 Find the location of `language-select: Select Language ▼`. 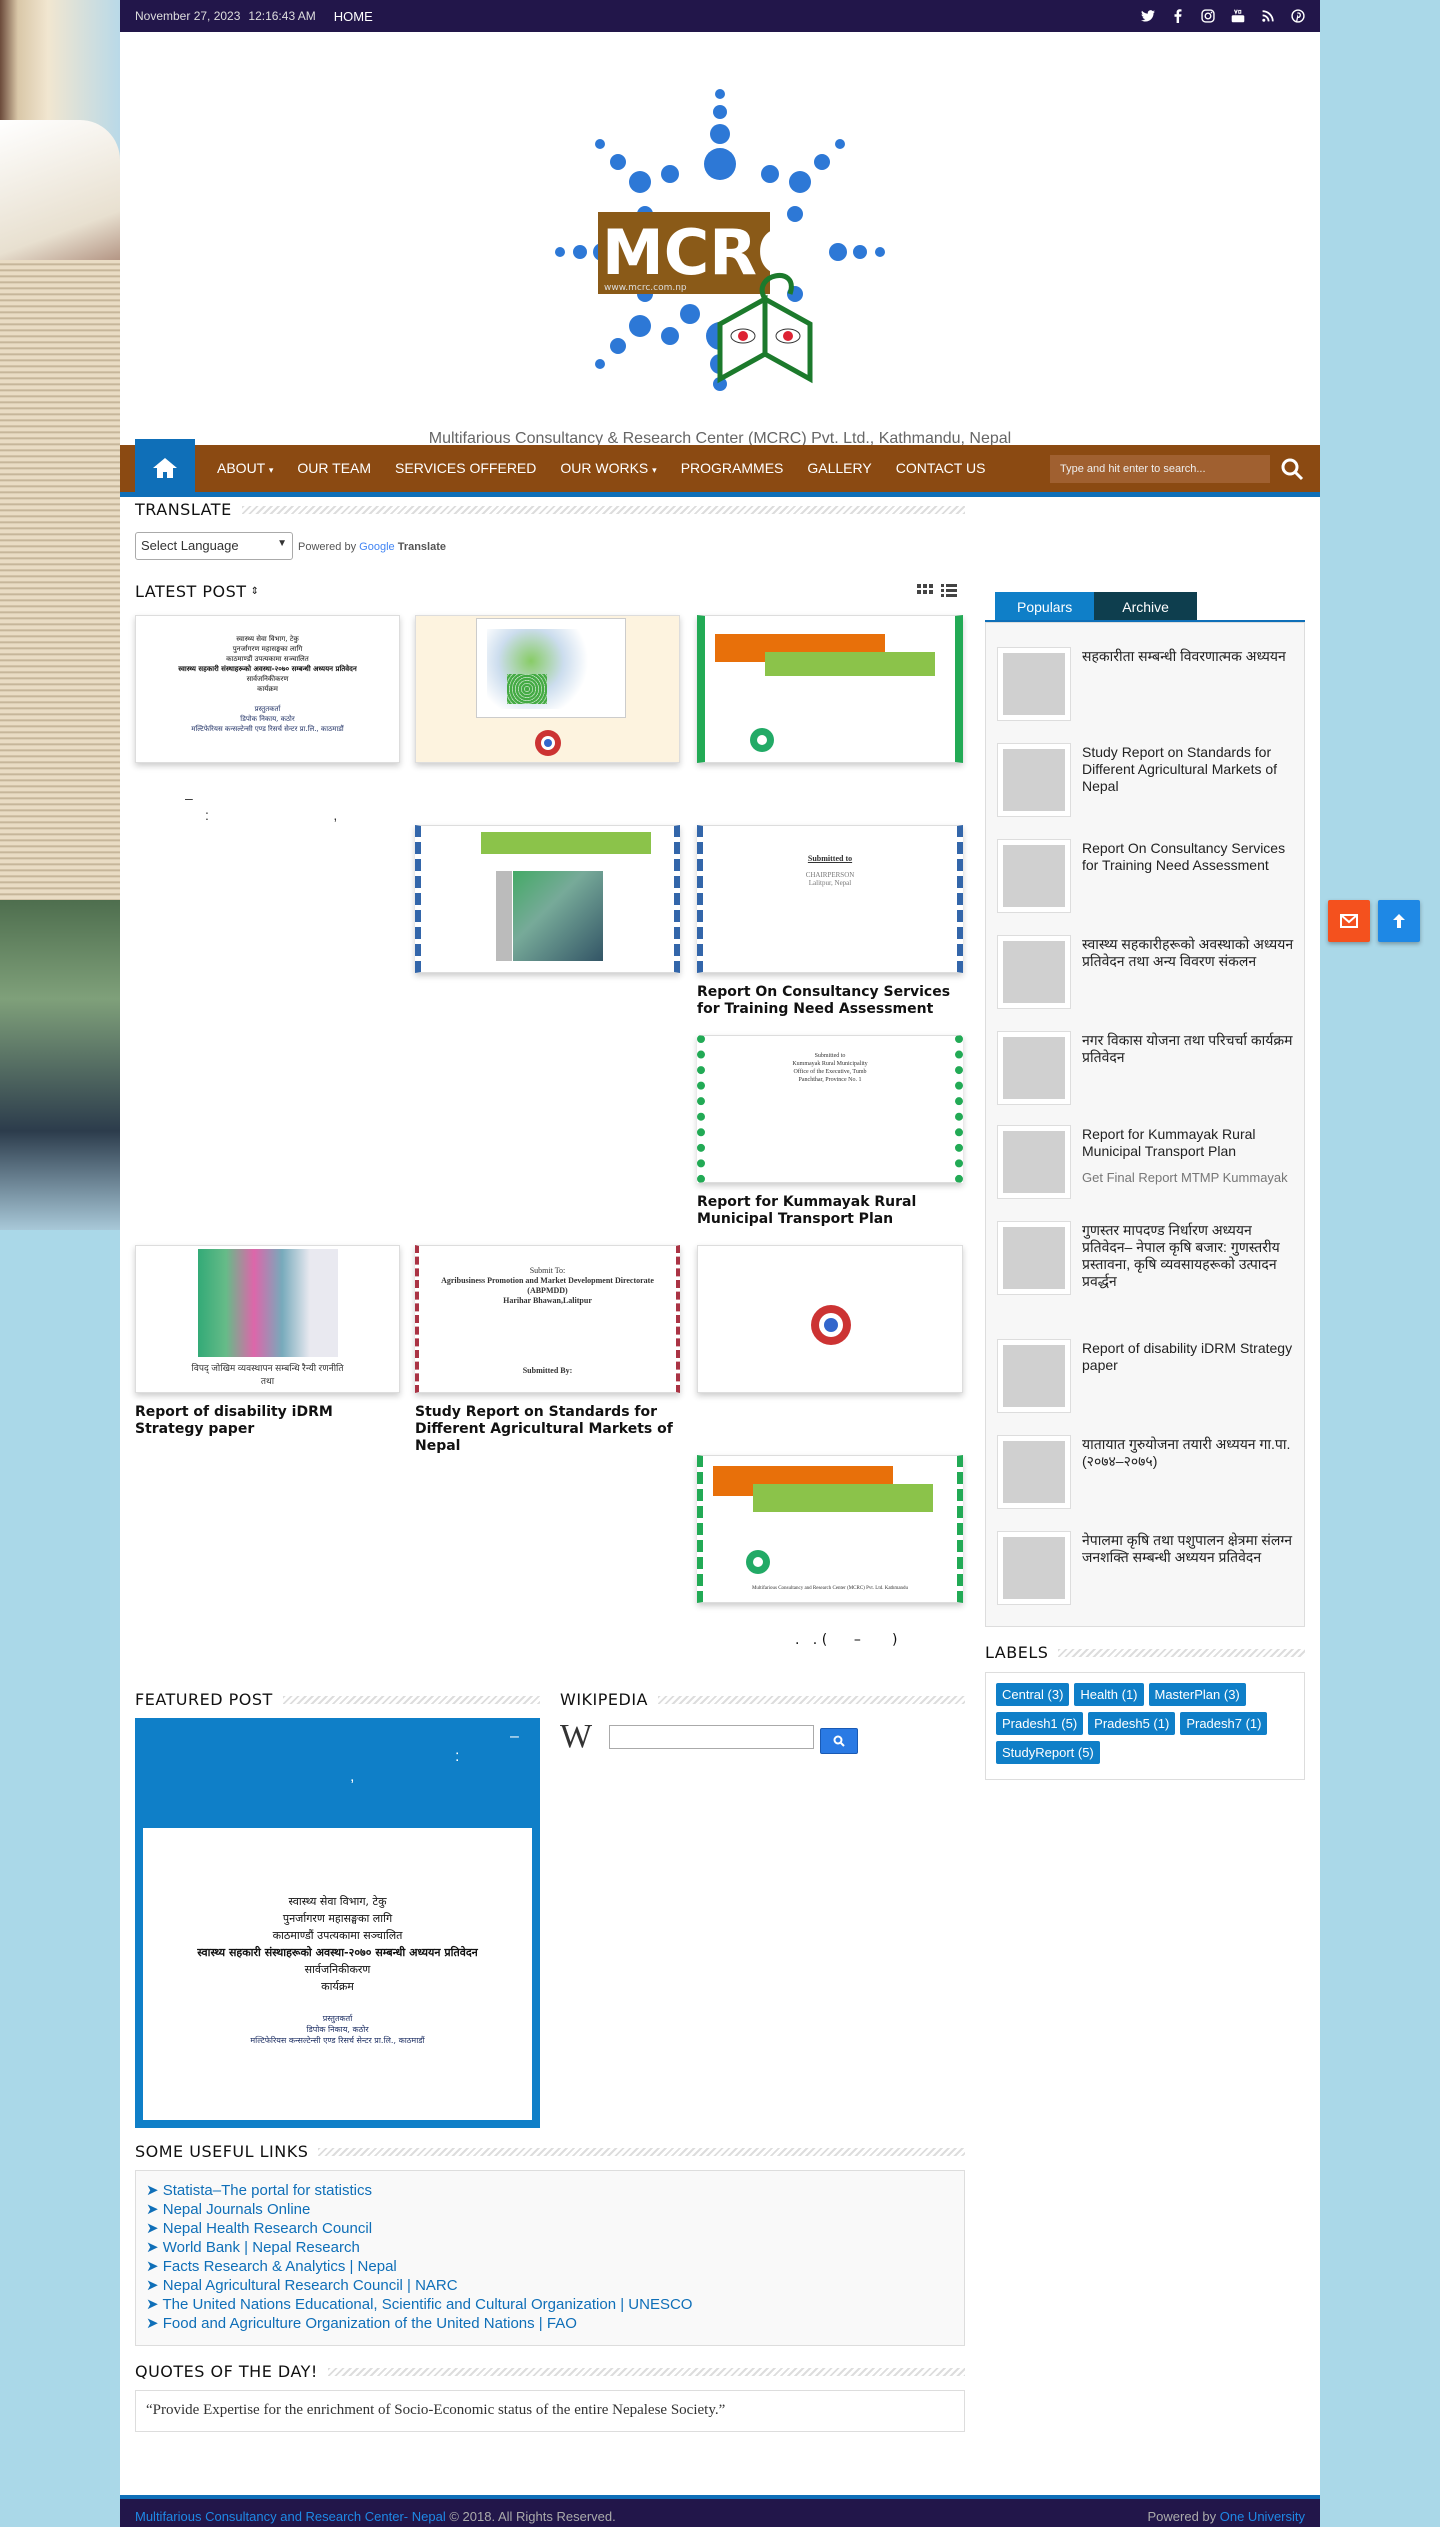

language-select: Select Language ▼ is located at coordinates (214, 546).